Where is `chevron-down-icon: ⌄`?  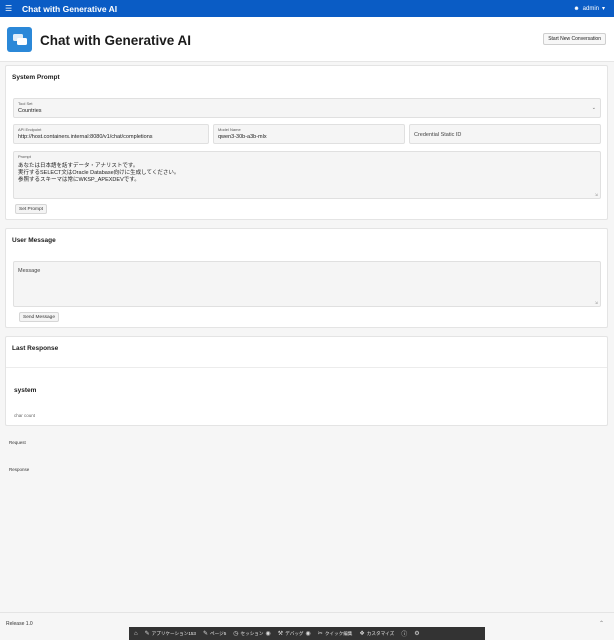 chevron-down-icon: ⌄ is located at coordinates (593, 108).